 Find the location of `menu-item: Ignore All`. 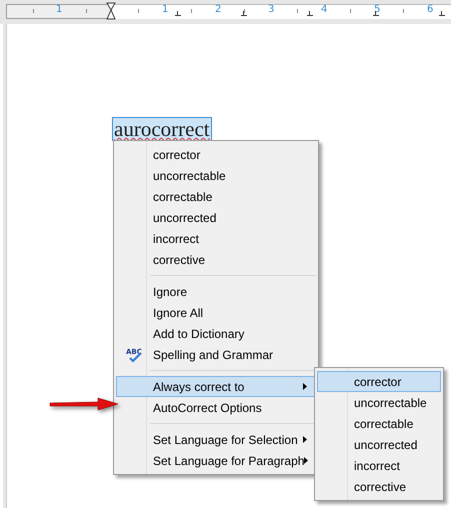

menu-item: Ignore All is located at coordinates (216, 312).